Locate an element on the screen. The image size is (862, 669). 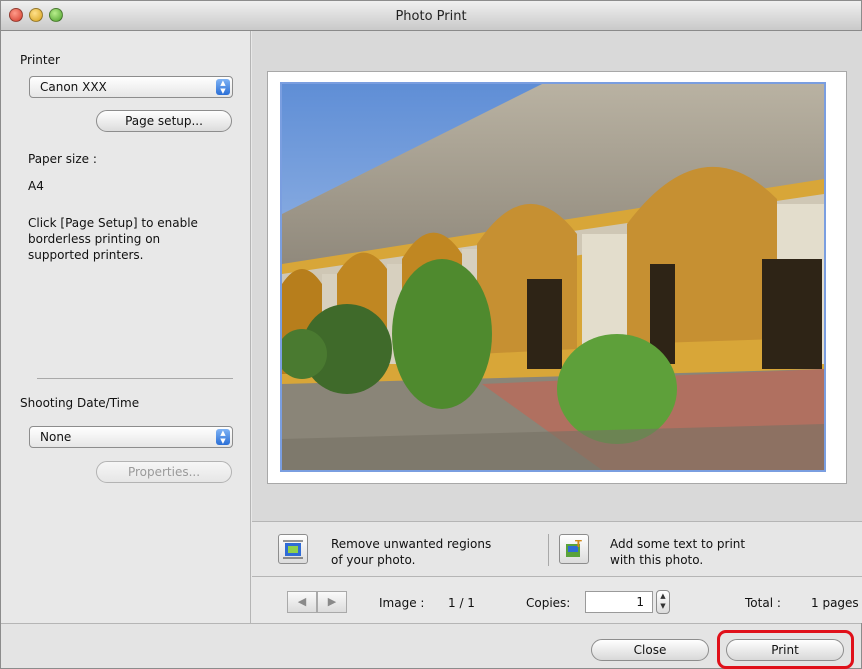
print-button: Print is located at coordinates (785, 650).